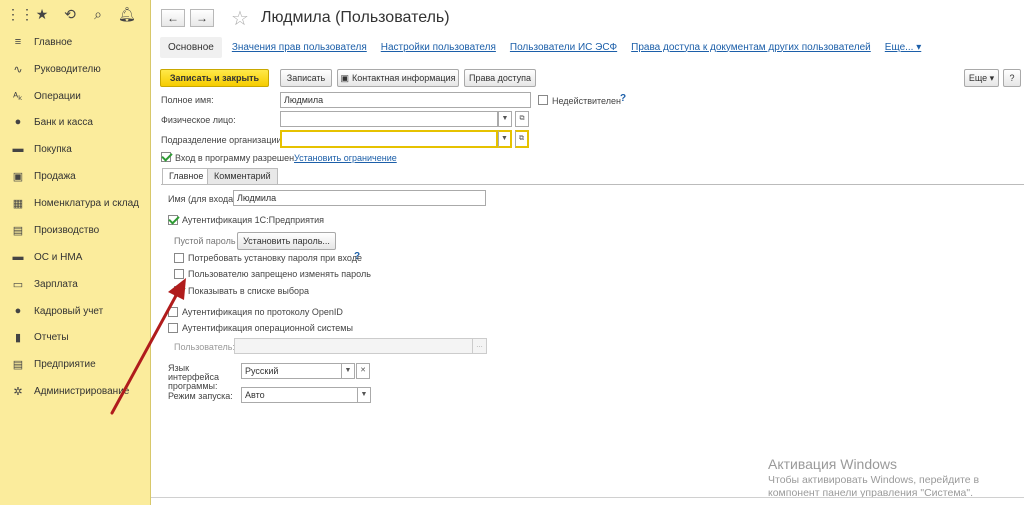 The height and width of the screenshot is (505, 1024). What do you see at coordinates (291, 371) in the screenshot?
I see `interface-language-field: Русский` at bounding box center [291, 371].